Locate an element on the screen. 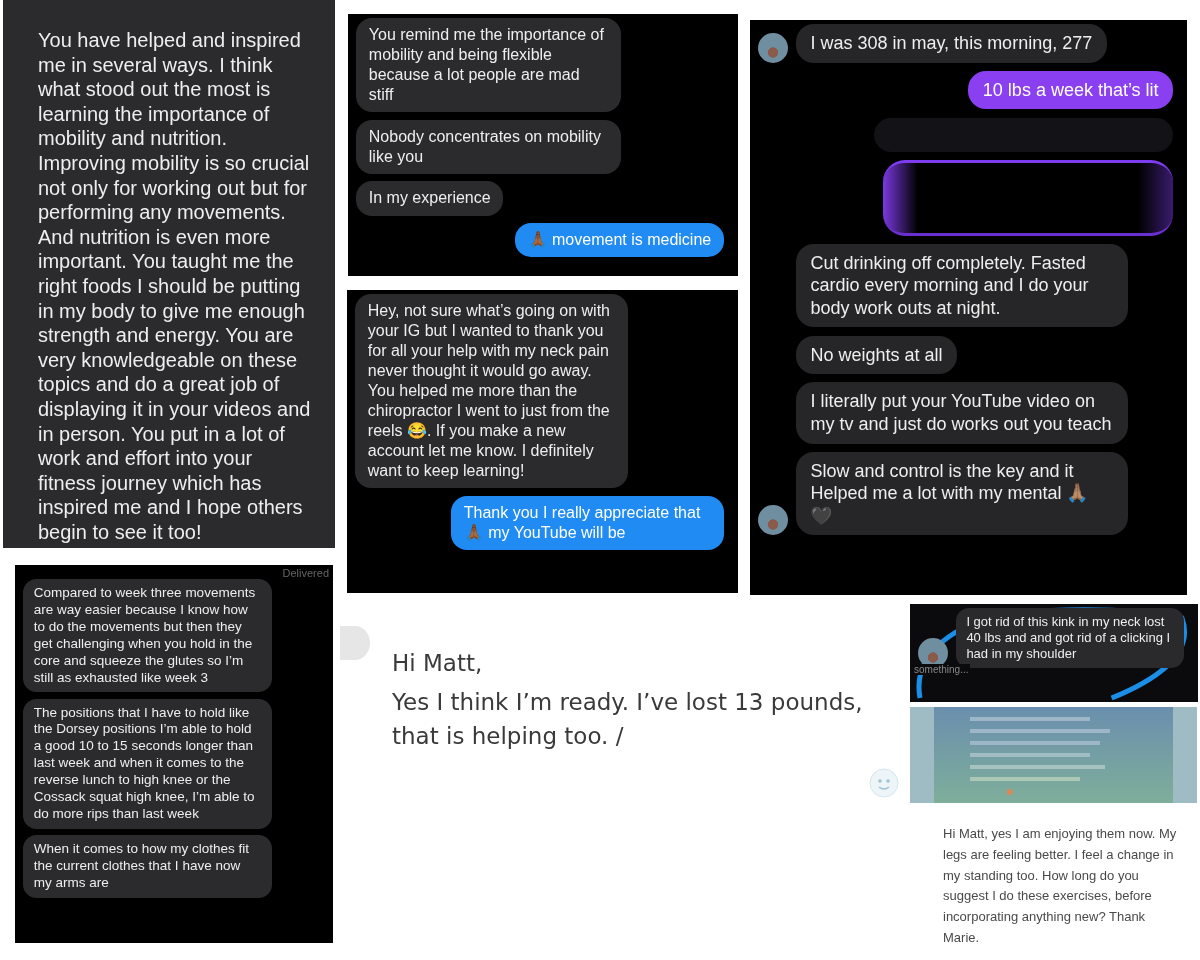 The image size is (1200, 960). message-bubble: 10 lbs a week that’s lit is located at coordinates (1070, 90).